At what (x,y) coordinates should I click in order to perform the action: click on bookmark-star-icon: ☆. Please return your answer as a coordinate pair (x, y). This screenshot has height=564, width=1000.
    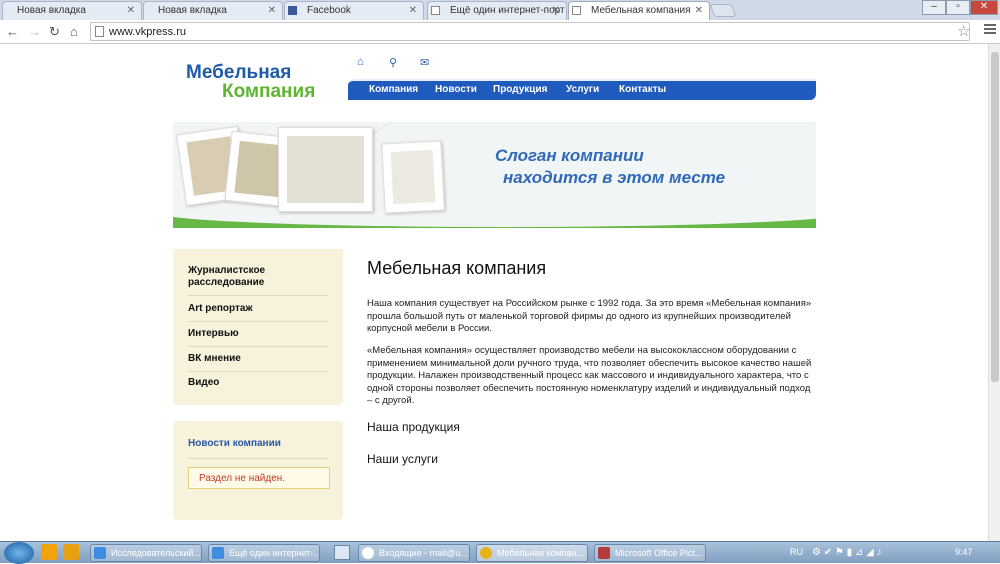
    Looking at the image, I should click on (963, 31).